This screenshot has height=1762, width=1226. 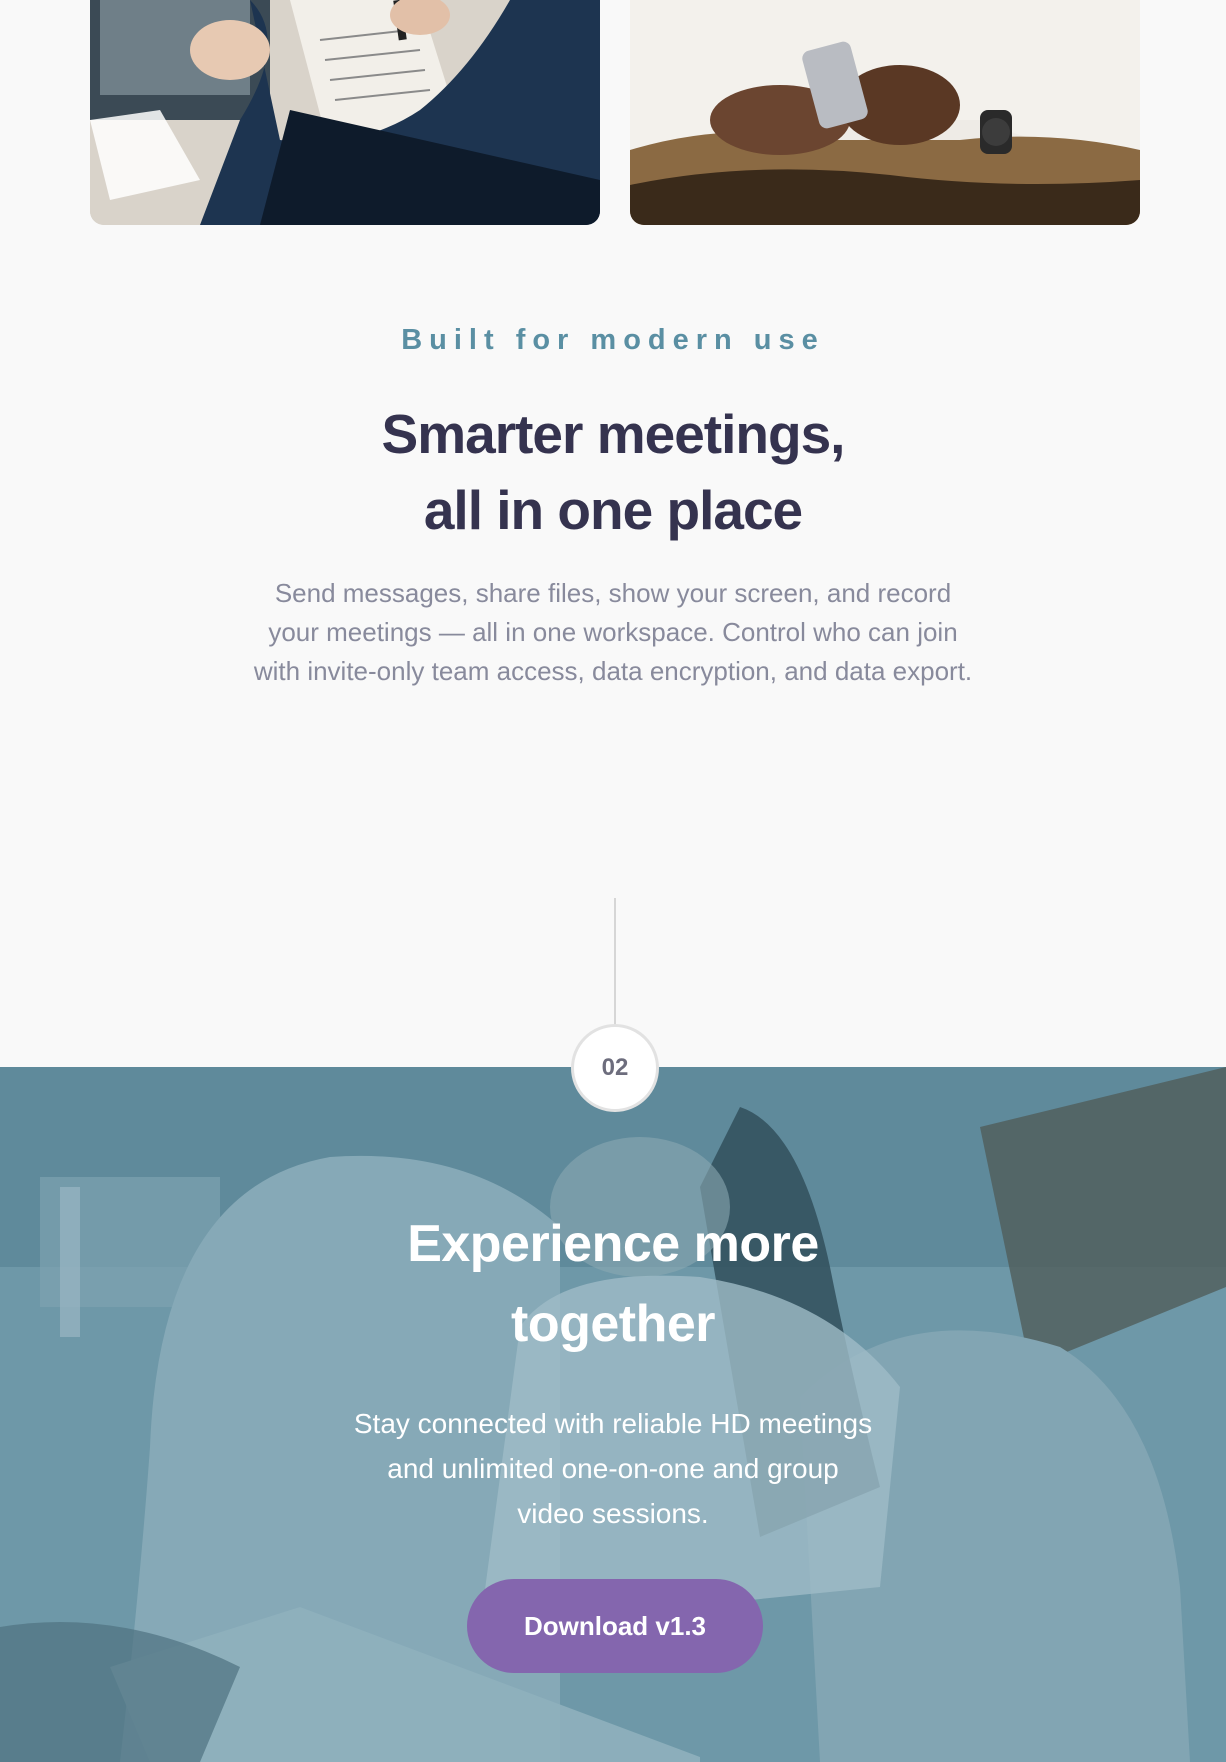 What do you see at coordinates (613, 1324) in the screenshot?
I see `hero-title-line-2: together` at bounding box center [613, 1324].